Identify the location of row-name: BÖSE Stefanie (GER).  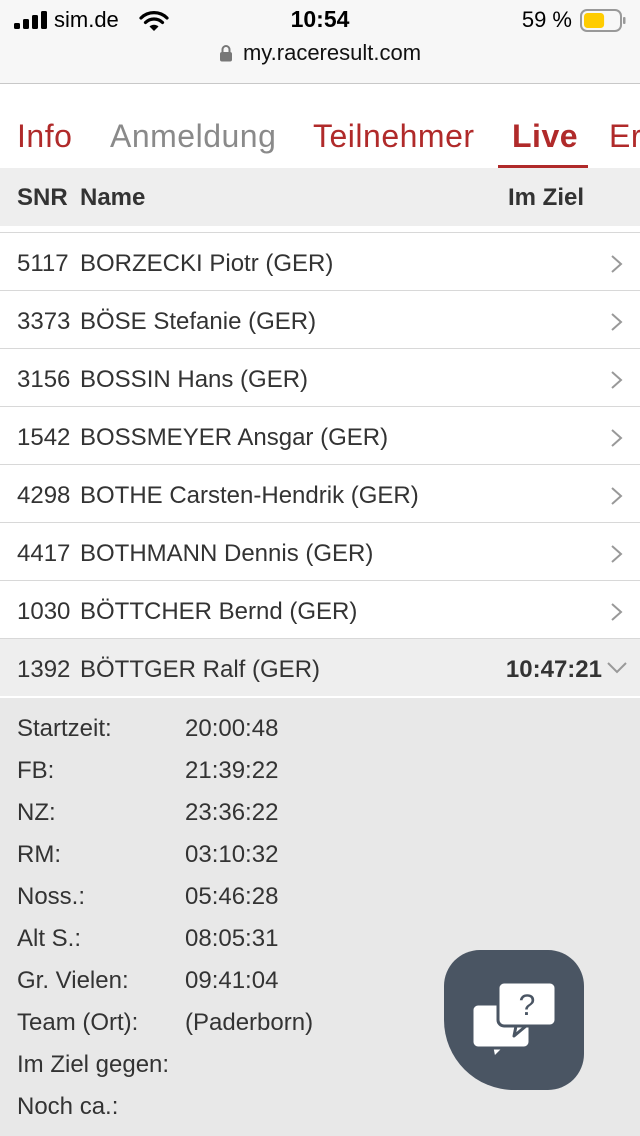
(198, 321).